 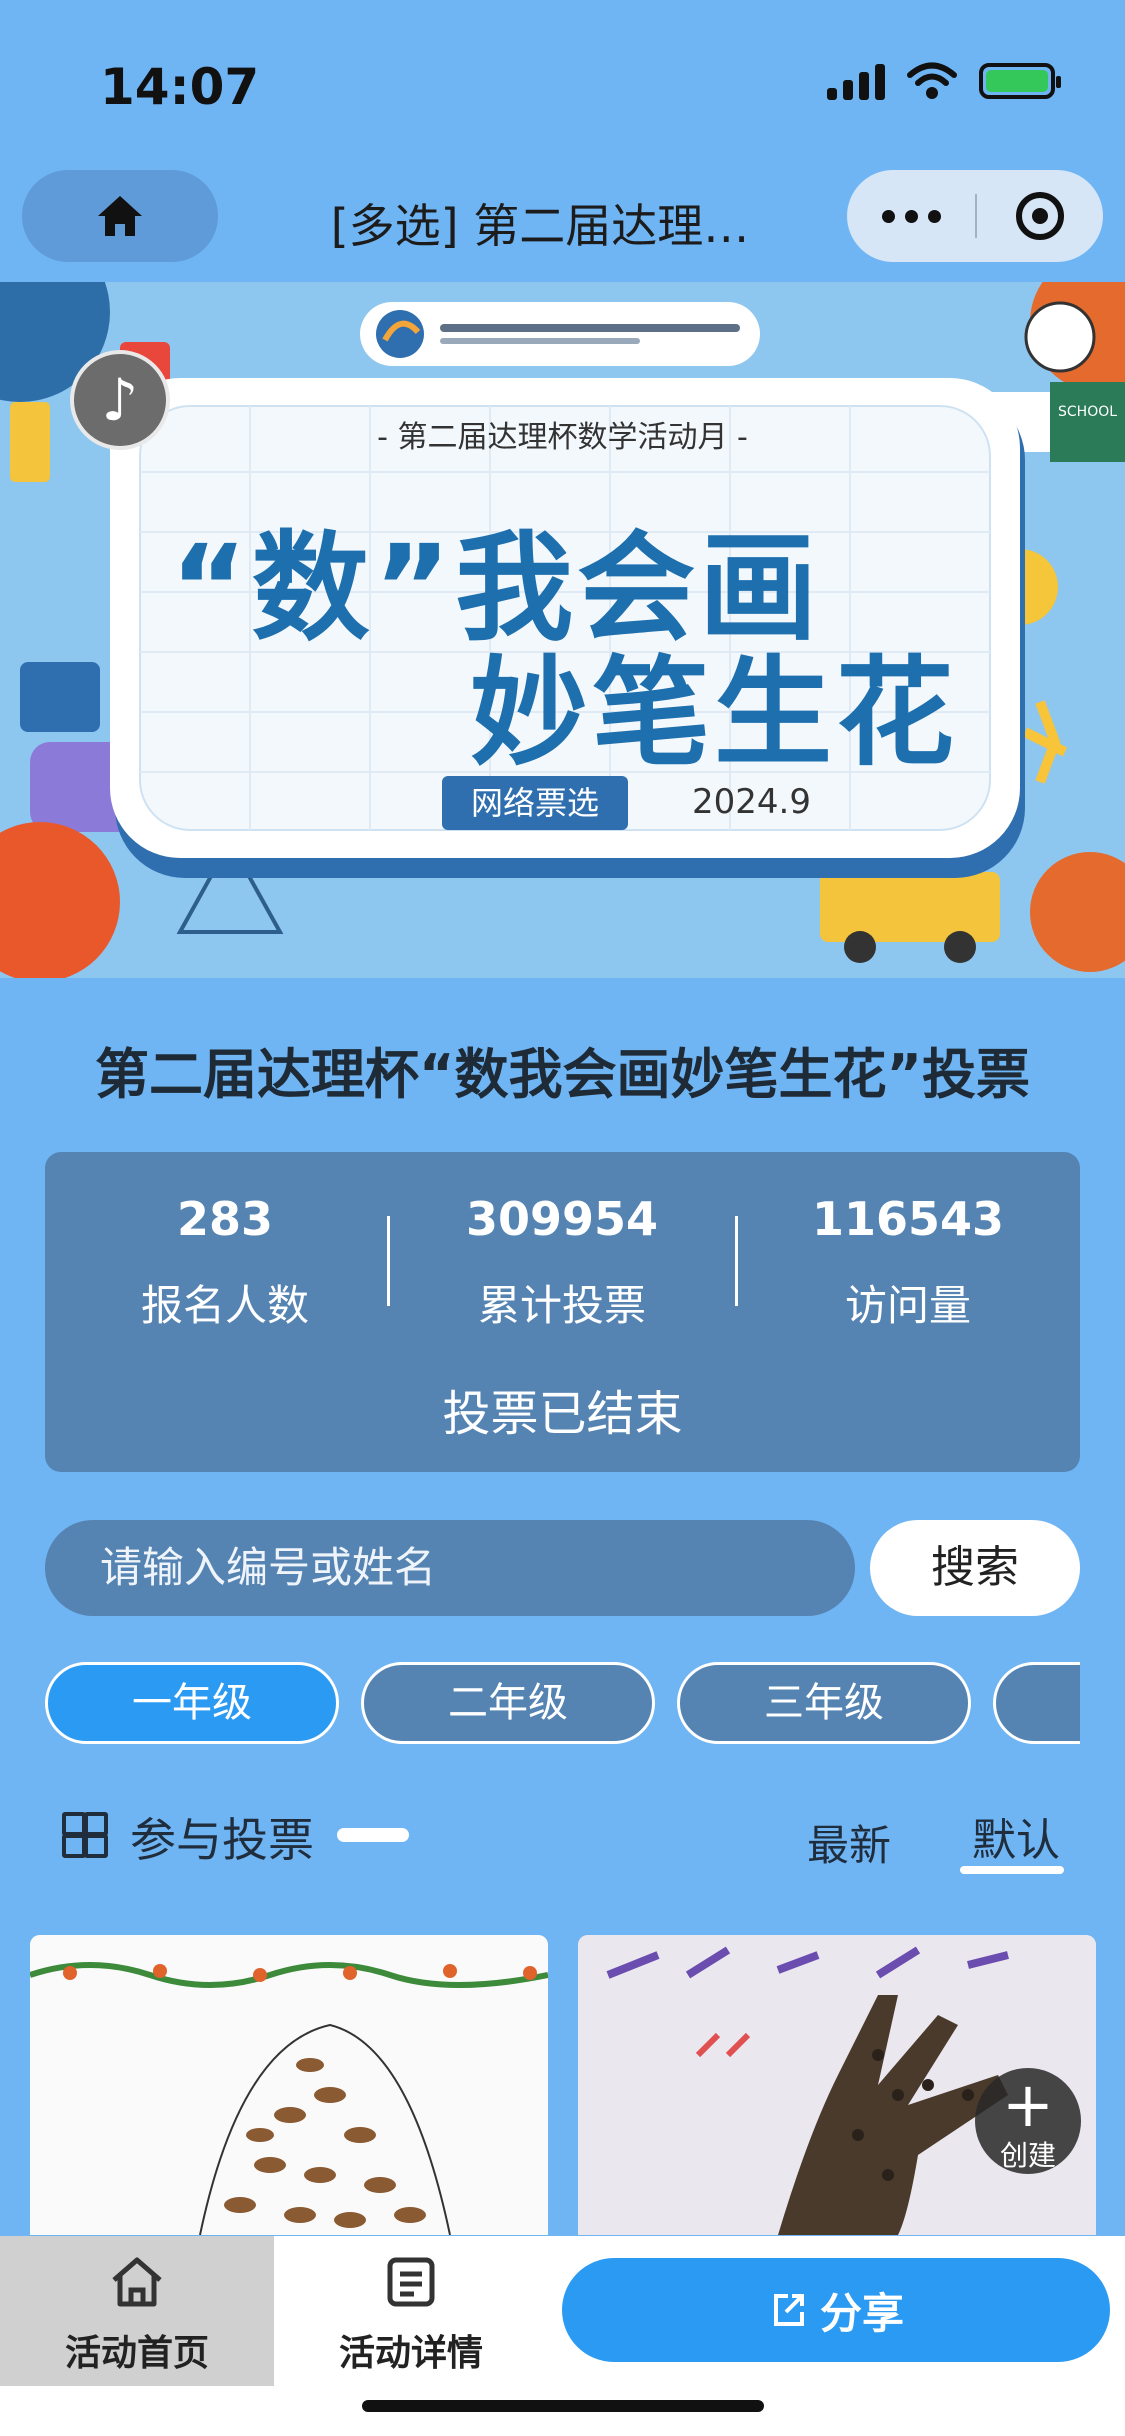 I want to click on tab-activity-details-label: 活动详情, so click(x=410, y=2353).